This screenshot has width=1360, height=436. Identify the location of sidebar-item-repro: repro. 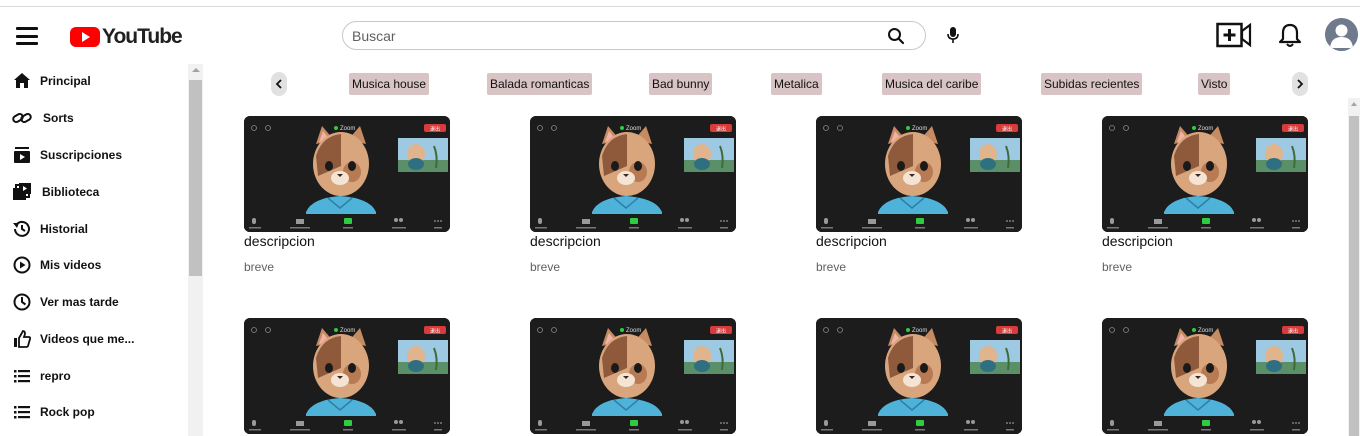
(92, 376).